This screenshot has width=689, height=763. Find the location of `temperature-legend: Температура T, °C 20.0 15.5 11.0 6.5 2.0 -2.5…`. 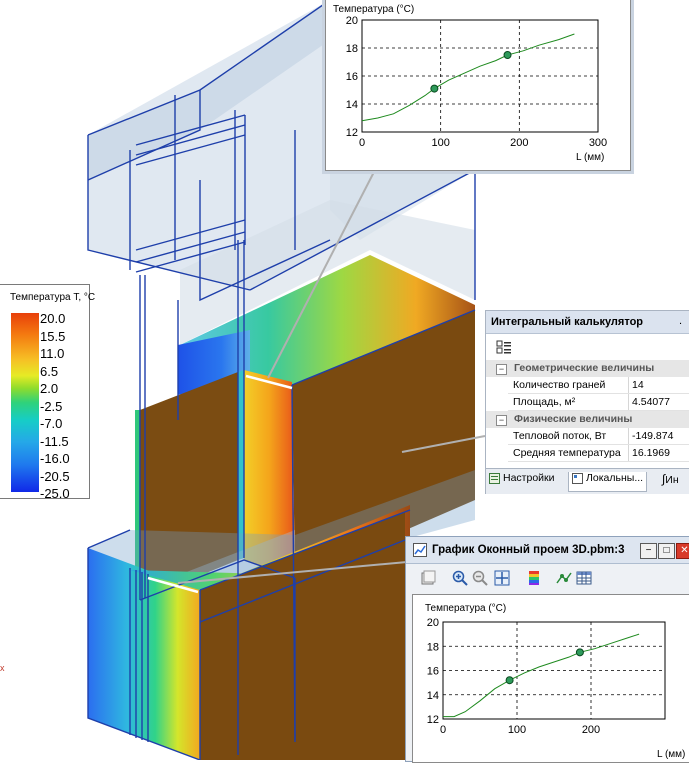

temperature-legend: Температура T, °C 20.0 15.5 11.0 6.5 2.0 -2.5… is located at coordinates (47, 392).